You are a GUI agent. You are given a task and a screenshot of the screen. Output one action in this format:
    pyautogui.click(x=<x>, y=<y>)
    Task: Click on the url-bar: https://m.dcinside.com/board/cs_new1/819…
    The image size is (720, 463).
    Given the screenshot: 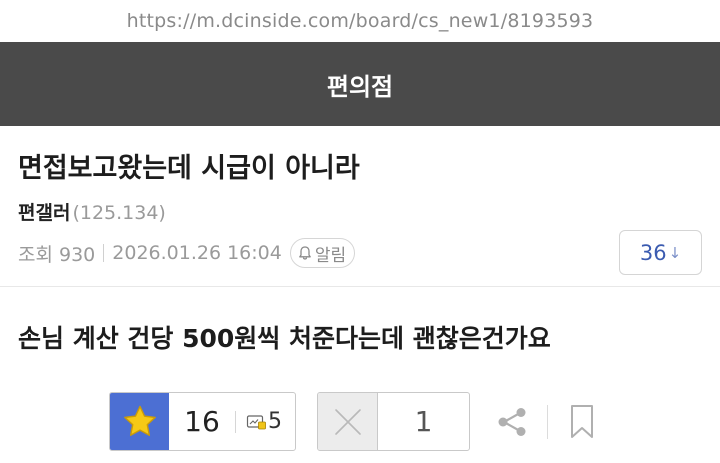 What is the action you would take?
    pyautogui.click(x=360, y=21)
    